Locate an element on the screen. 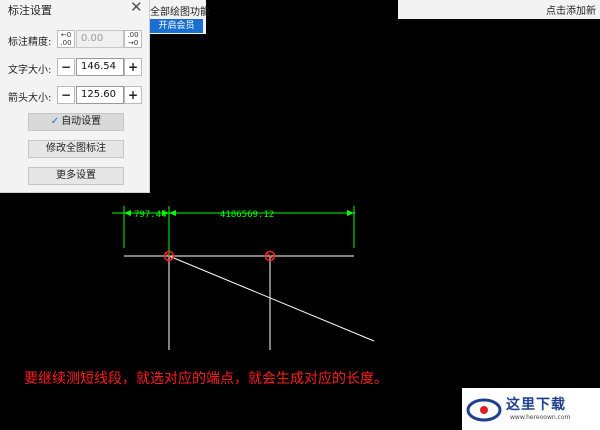 Image resolution: width=600 pixels, height=430 pixels. arrow-size-minus-button: − is located at coordinates (66, 95).